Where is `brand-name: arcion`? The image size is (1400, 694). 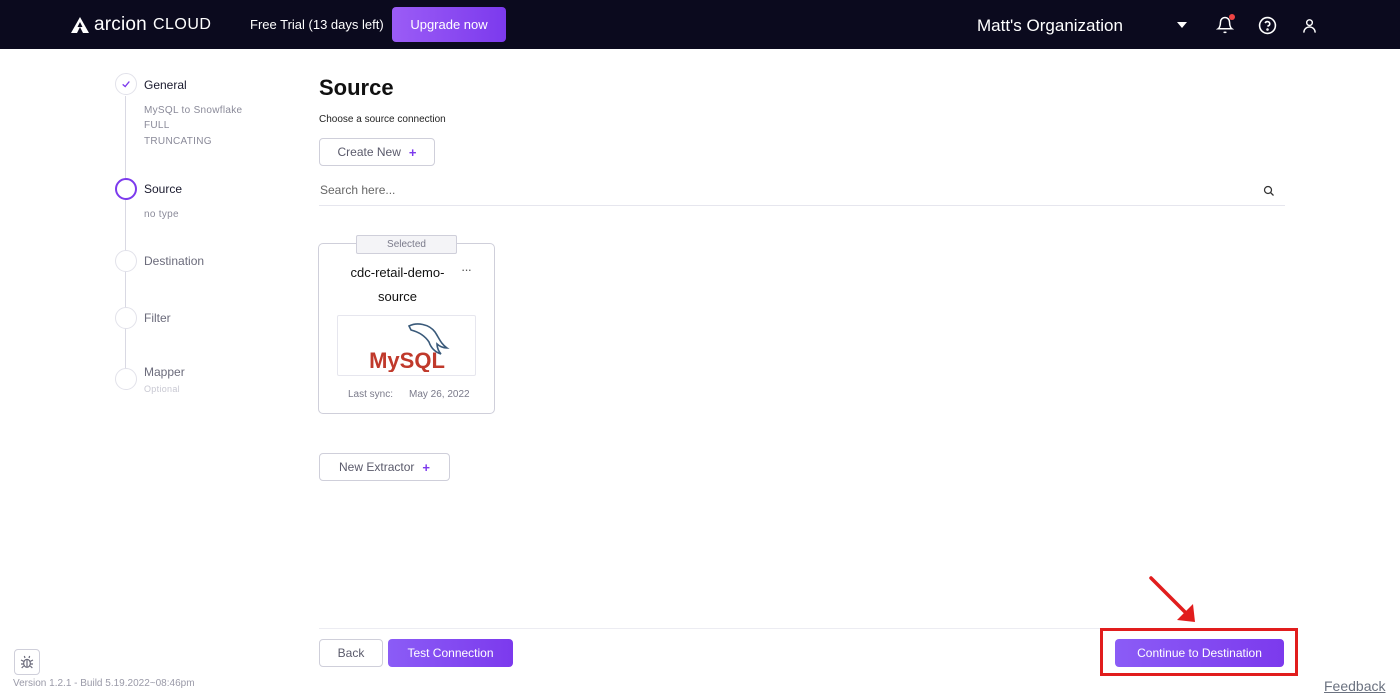 brand-name: arcion is located at coordinates (120, 24).